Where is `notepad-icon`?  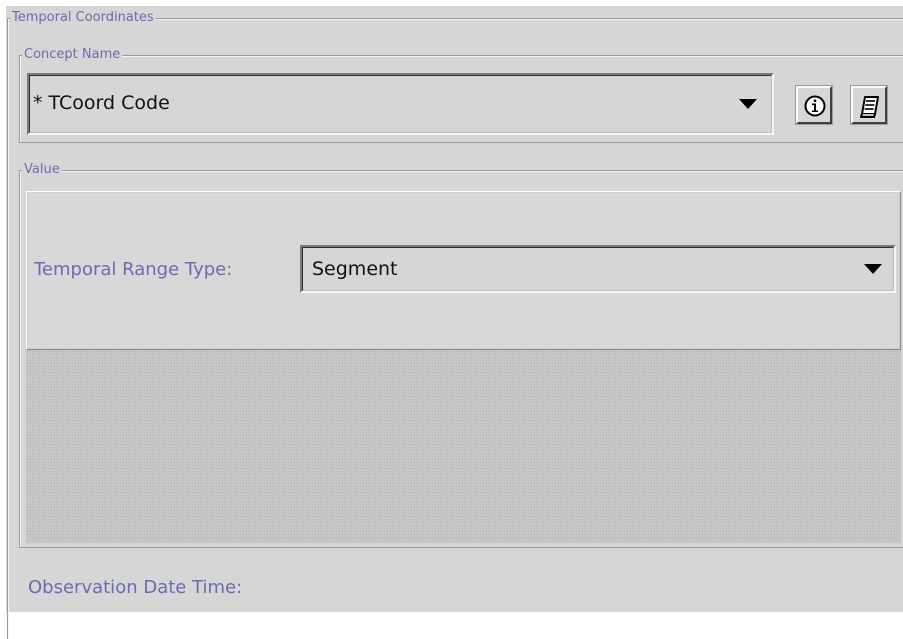
notepad-icon is located at coordinates (869, 107).